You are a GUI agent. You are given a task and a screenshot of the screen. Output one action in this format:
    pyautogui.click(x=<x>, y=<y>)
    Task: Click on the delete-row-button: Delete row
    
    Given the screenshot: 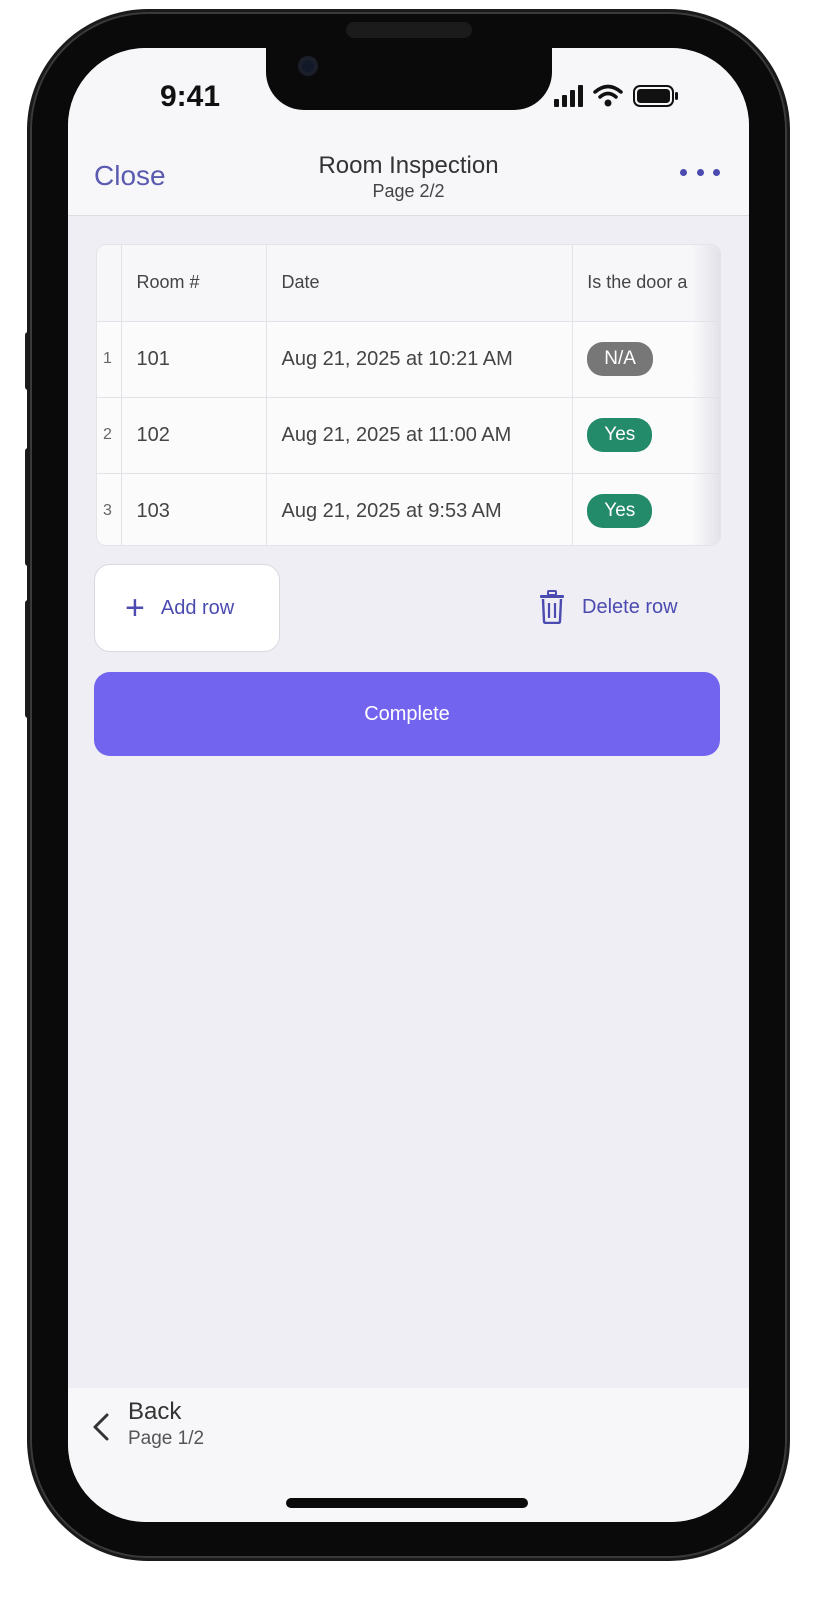 What is the action you would take?
    pyautogui.click(x=608, y=607)
    